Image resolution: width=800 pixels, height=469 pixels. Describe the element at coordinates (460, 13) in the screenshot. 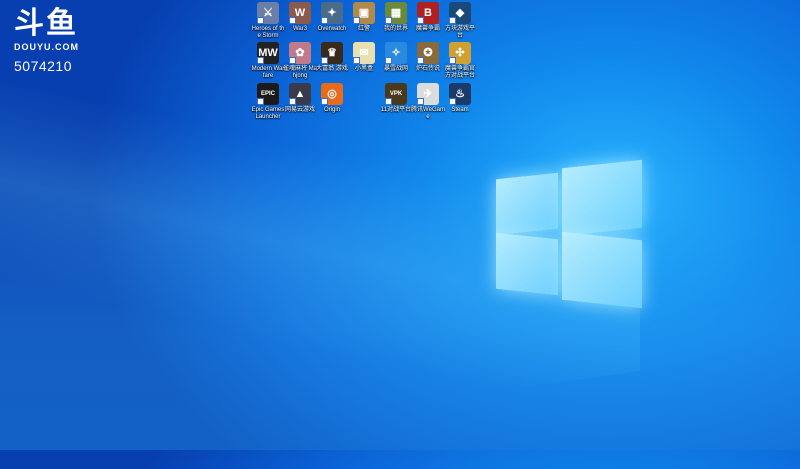

I see `app-icon: ◆` at that location.